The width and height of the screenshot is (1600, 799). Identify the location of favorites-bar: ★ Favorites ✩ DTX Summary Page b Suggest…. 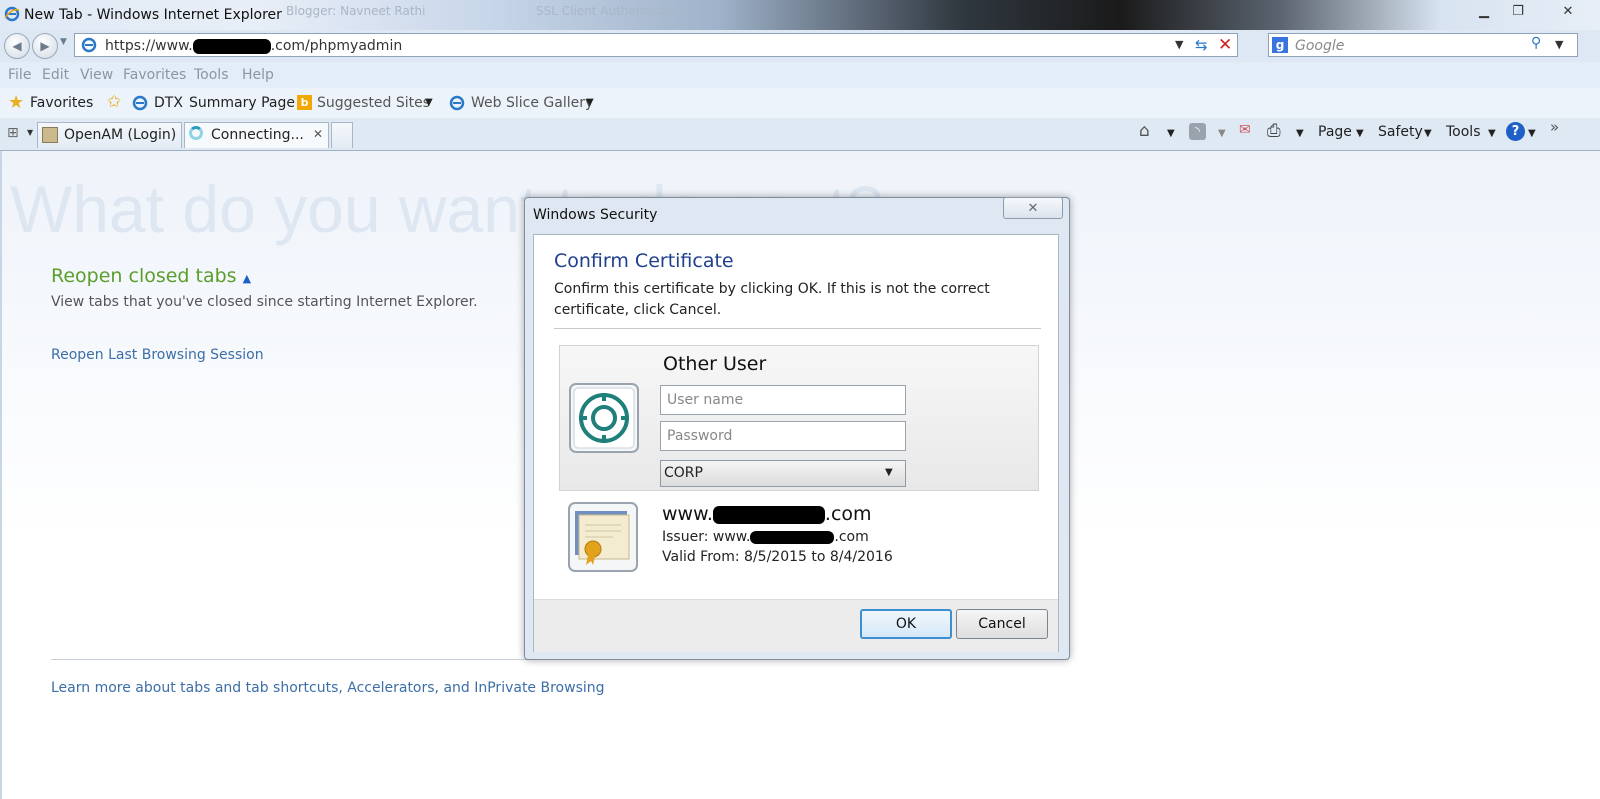
(800, 103).